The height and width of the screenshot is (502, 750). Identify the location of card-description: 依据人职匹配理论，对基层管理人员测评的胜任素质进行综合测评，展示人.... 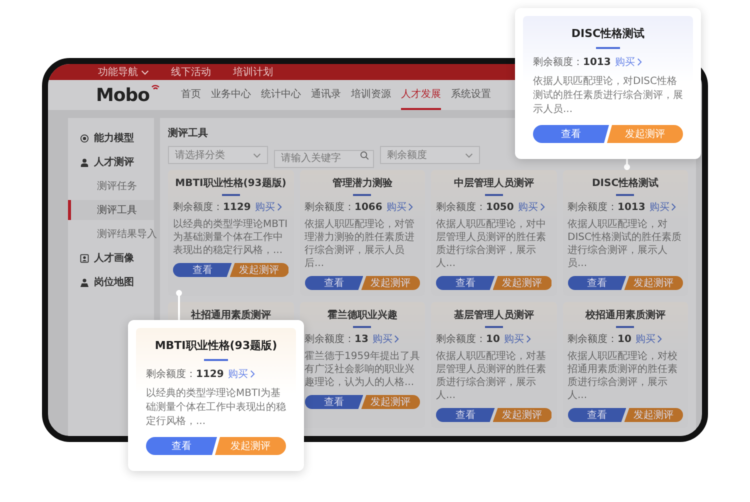
(491, 376).